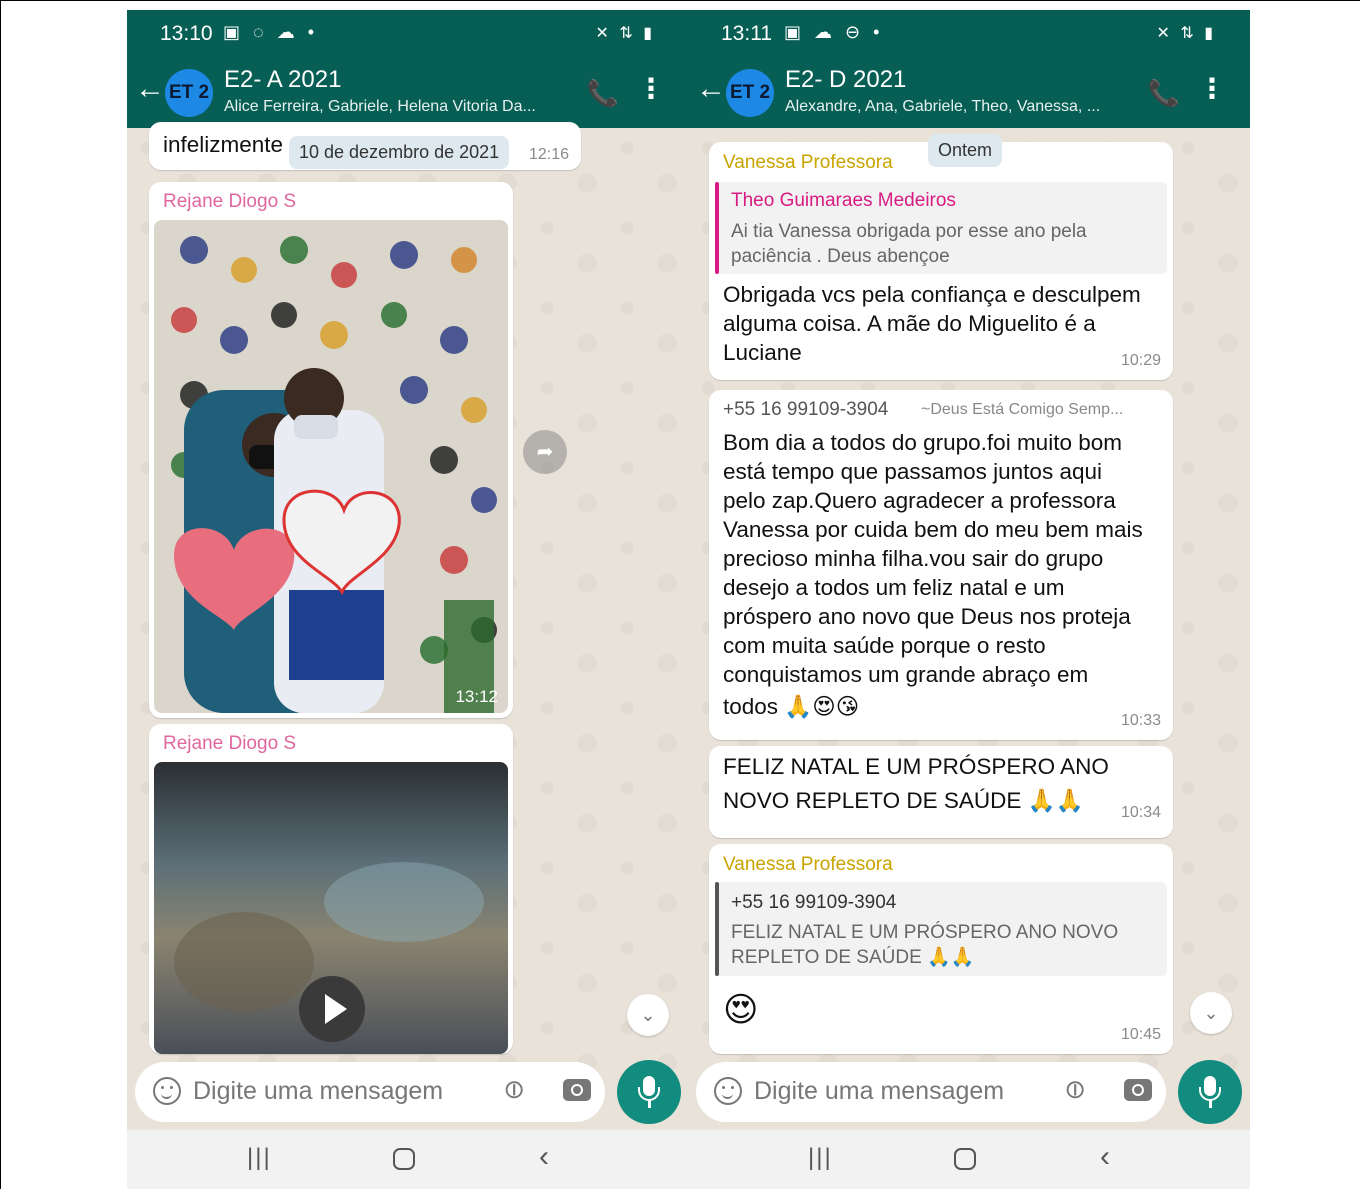 This screenshot has width=1360, height=1189. What do you see at coordinates (913, 558) in the screenshot?
I see `message-line: precioso minha filha.vou sair do grupo` at bounding box center [913, 558].